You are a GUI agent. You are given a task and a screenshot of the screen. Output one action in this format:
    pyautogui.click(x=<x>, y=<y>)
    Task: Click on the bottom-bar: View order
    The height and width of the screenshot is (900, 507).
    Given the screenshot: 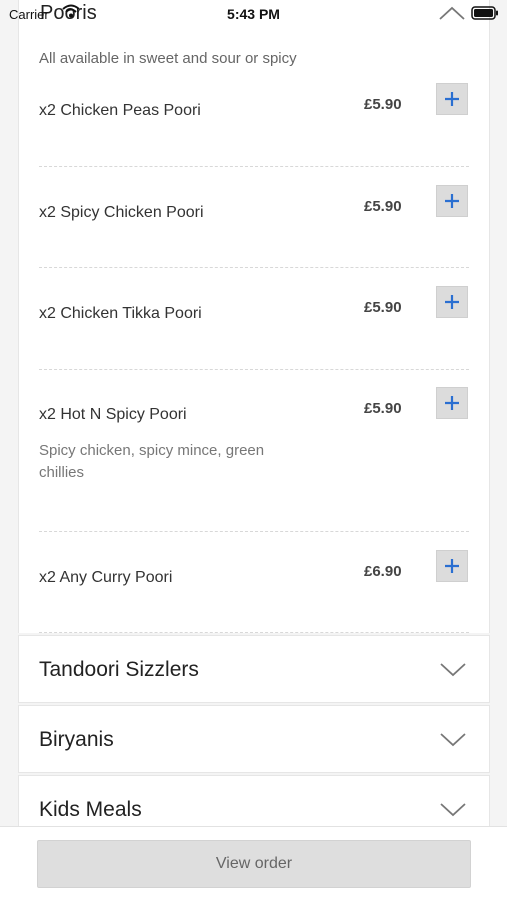 What is the action you would take?
    pyautogui.click(x=253, y=863)
    